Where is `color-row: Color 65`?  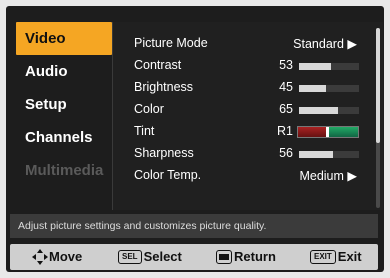 color-row: Color 65 is located at coordinates (237, 109).